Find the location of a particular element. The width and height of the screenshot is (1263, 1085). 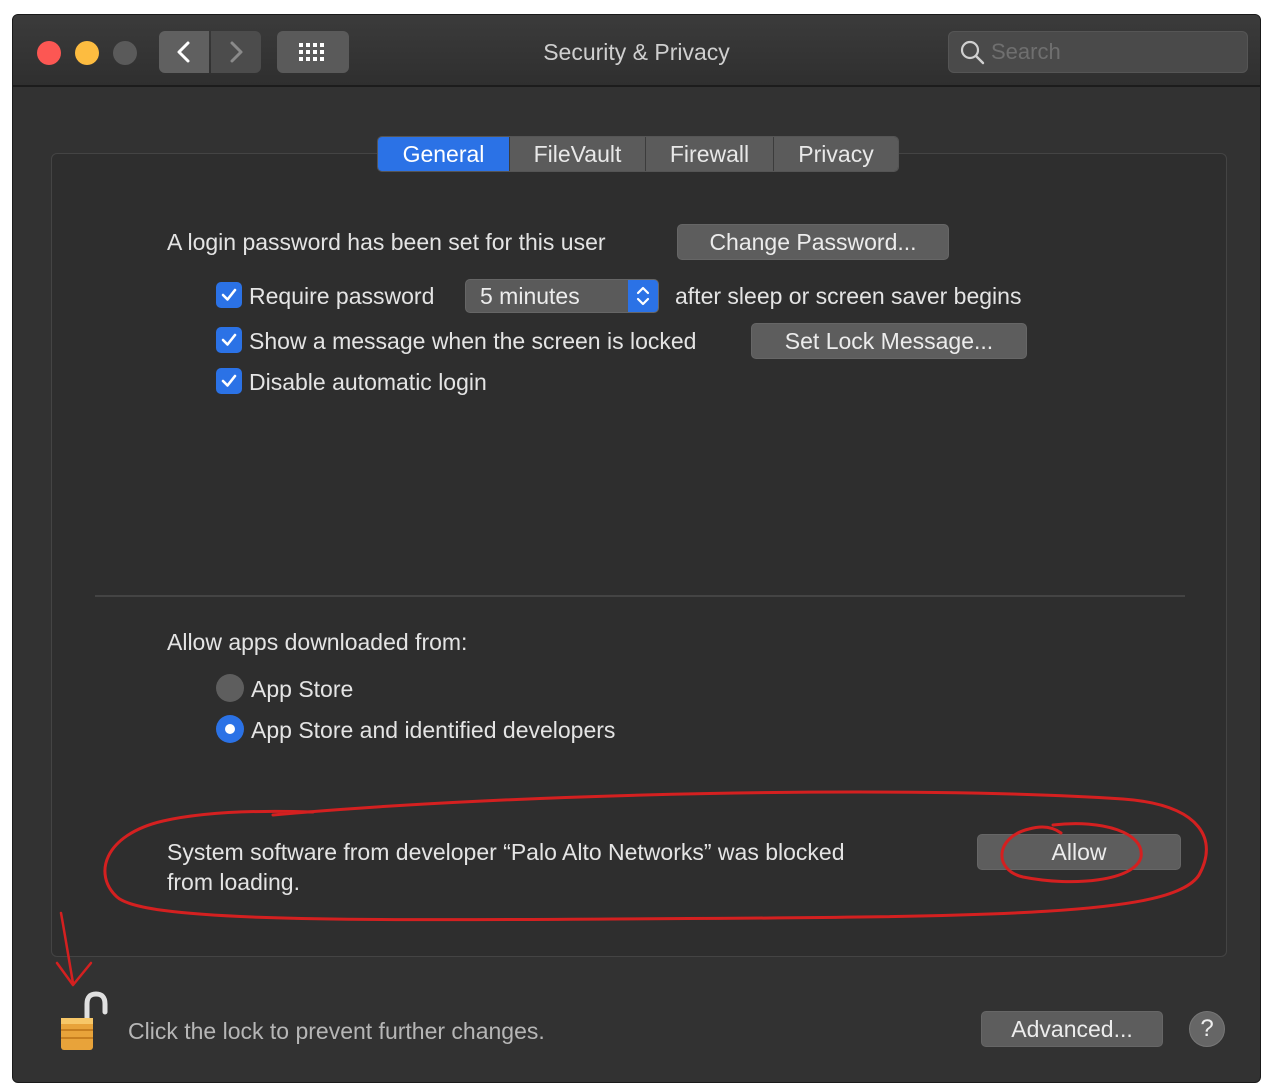

require-password-checkbox is located at coordinates (229, 295).